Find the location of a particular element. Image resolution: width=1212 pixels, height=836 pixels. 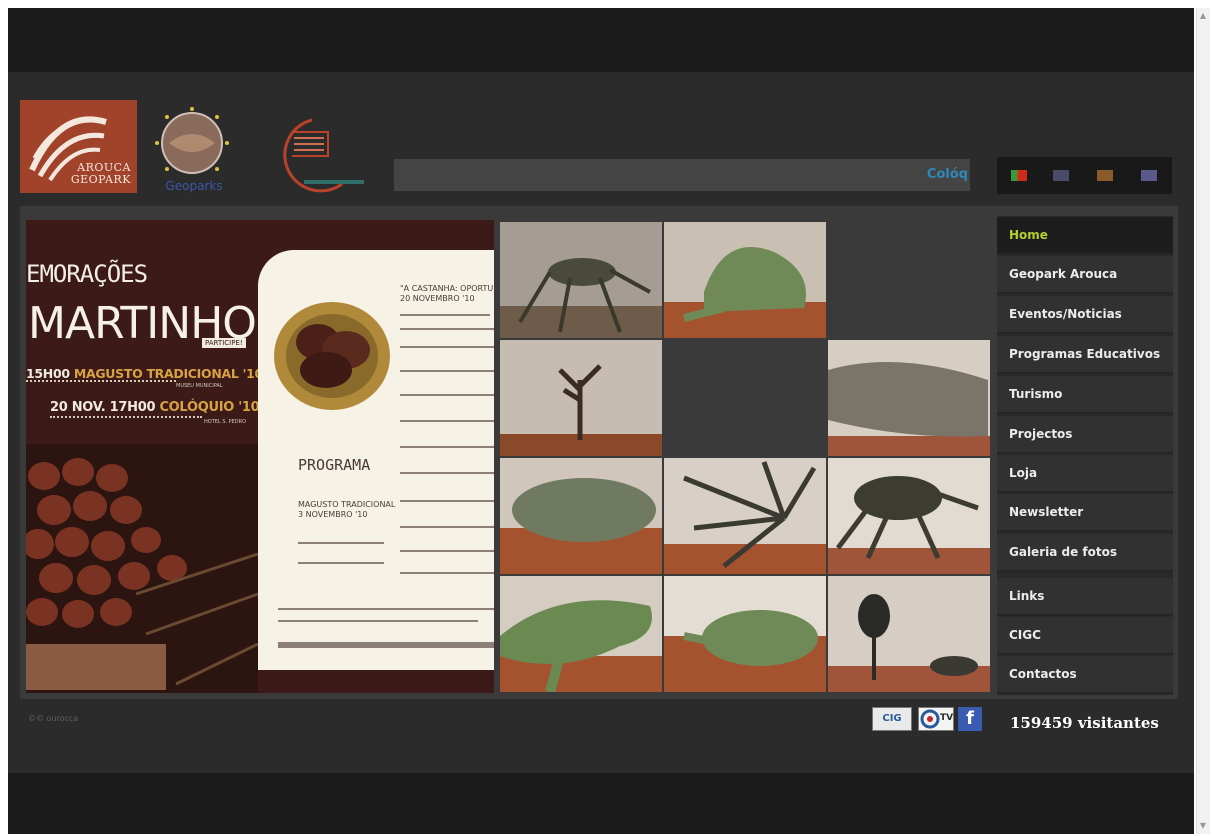

menu-item-links: Links is located at coordinates (1085, 597).